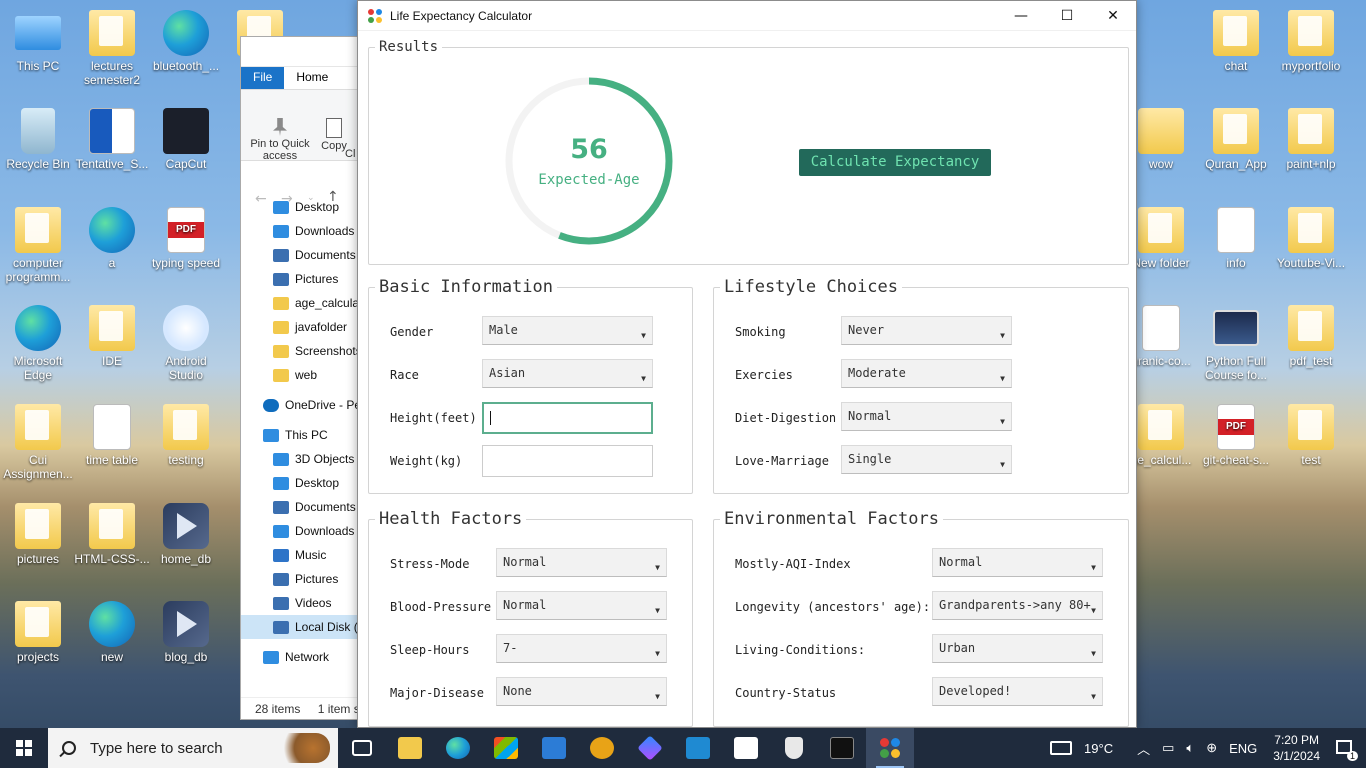 This screenshot has width=1366, height=768. I want to click on aqi-select: Normal ▼, so click(1017, 562).